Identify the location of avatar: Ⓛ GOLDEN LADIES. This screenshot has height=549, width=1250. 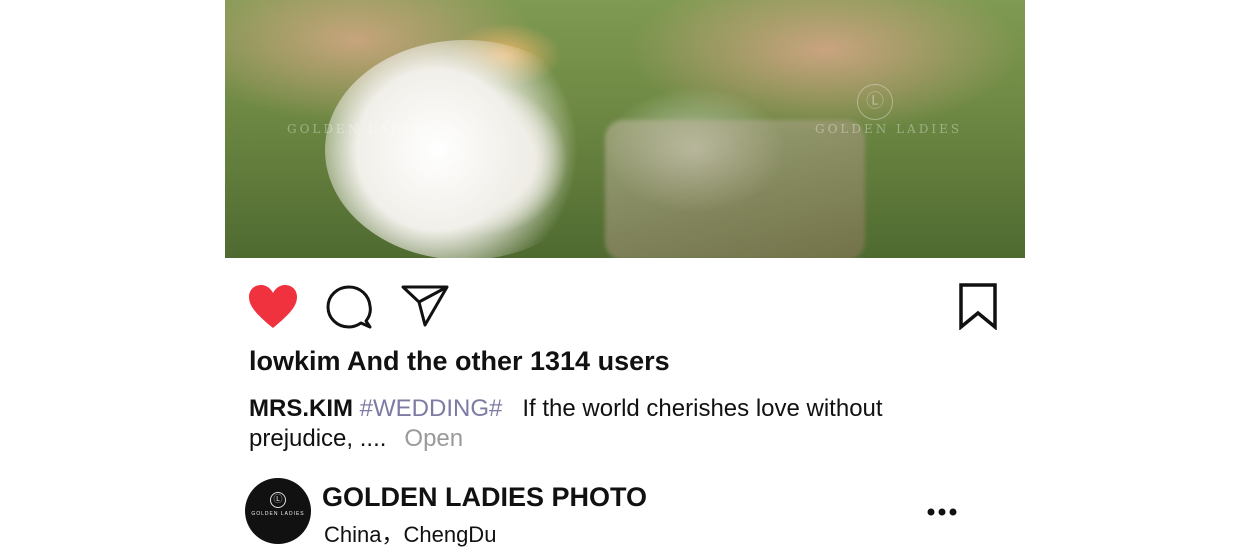
(278, 511).